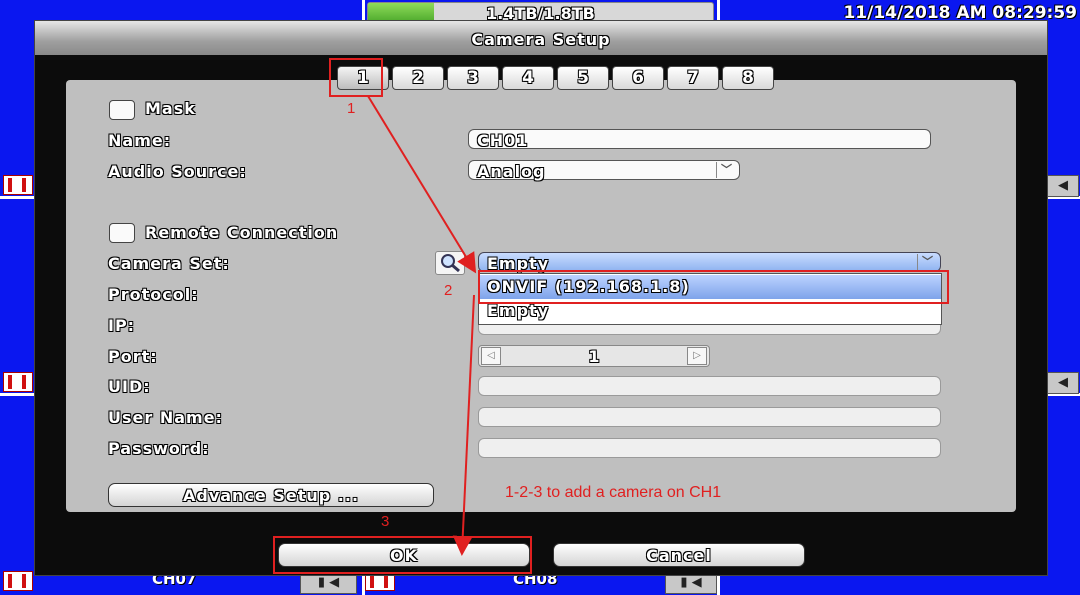  Describe the element at coordinates (422, 325) in the screenshot. I see `annotation-arrows` at that location.